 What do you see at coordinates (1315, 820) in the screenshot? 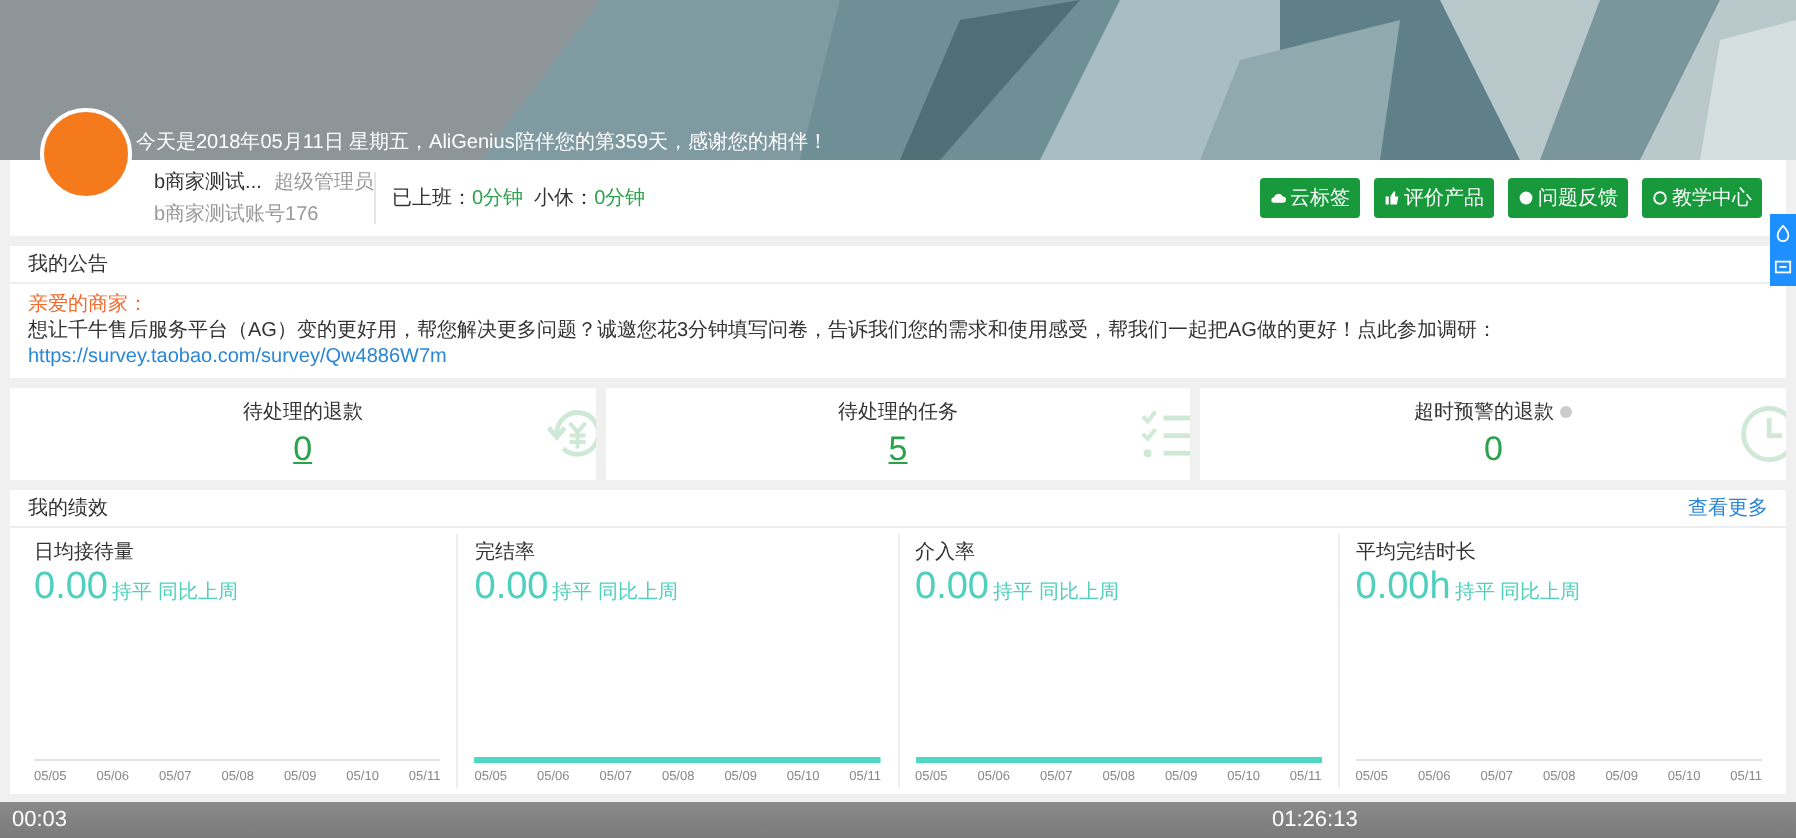
I see `total-time: 01:26:13` at bounding box center [1315, 820].